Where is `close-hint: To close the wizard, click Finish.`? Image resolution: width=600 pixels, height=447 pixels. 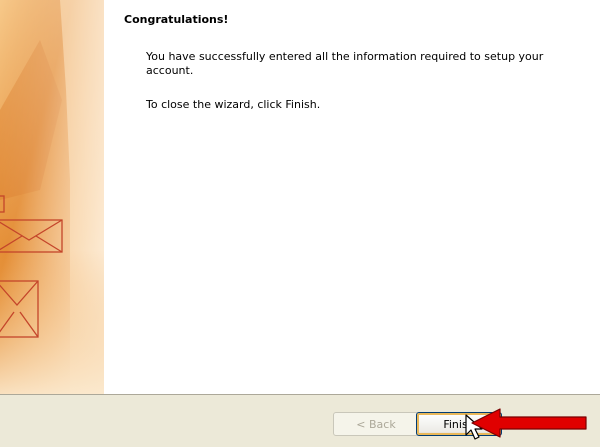 close-hint: To close the wizard, click Finish. is located at coordinates (233, 104).